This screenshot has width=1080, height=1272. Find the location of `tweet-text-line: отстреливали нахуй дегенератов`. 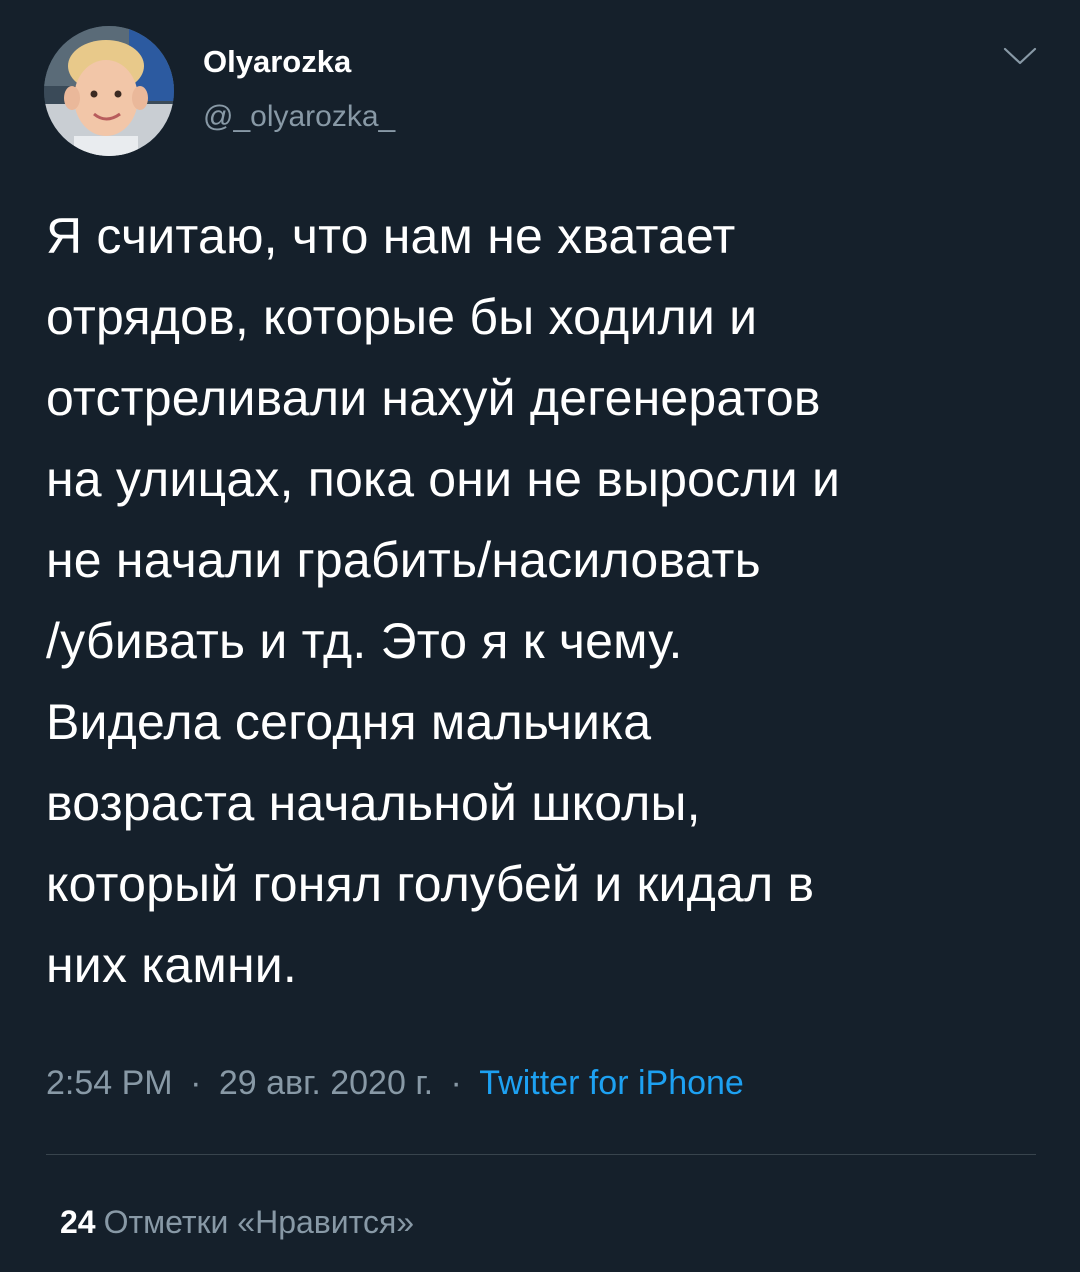

tweet-text-line: отстреливали нахуй дегенератов is located at coordinates (433, 398).